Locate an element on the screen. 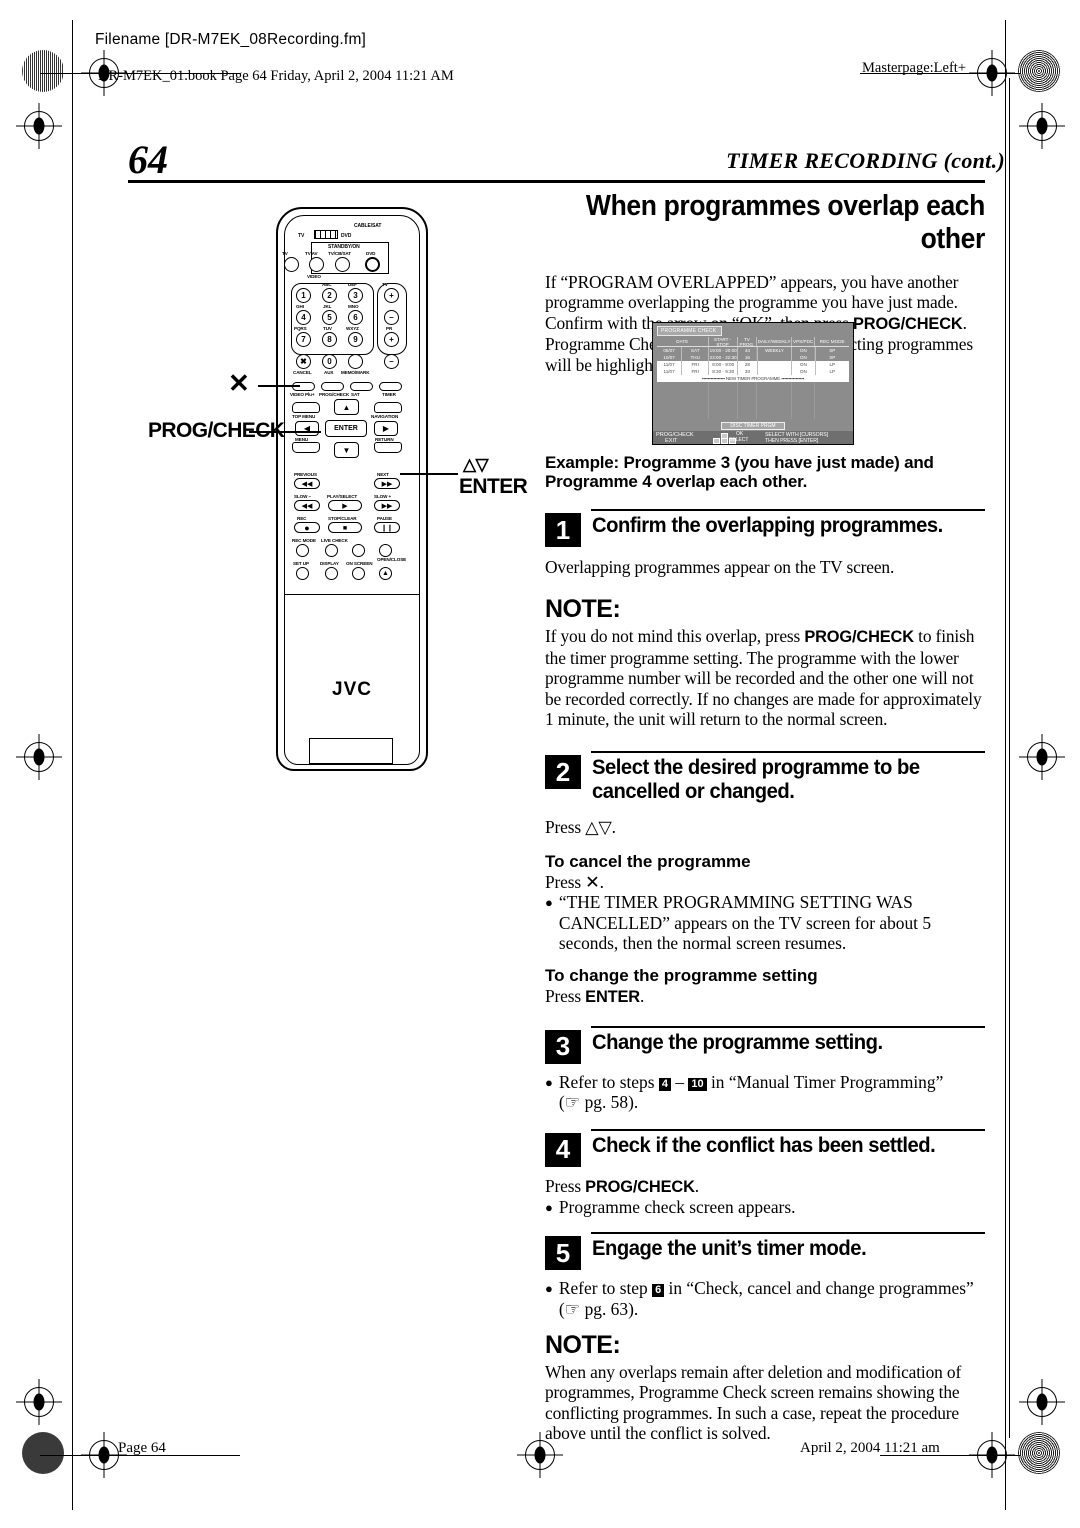 The height and width of the screenshot is (1528, 1080). return-button is located at coordinates (388, 447).